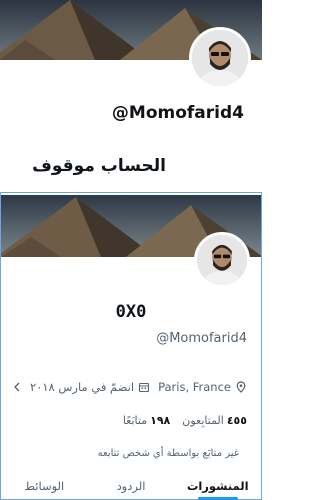 The height and width of the screenshot is (500, 320). I want to click on calendar-icon, so click(144, 387).